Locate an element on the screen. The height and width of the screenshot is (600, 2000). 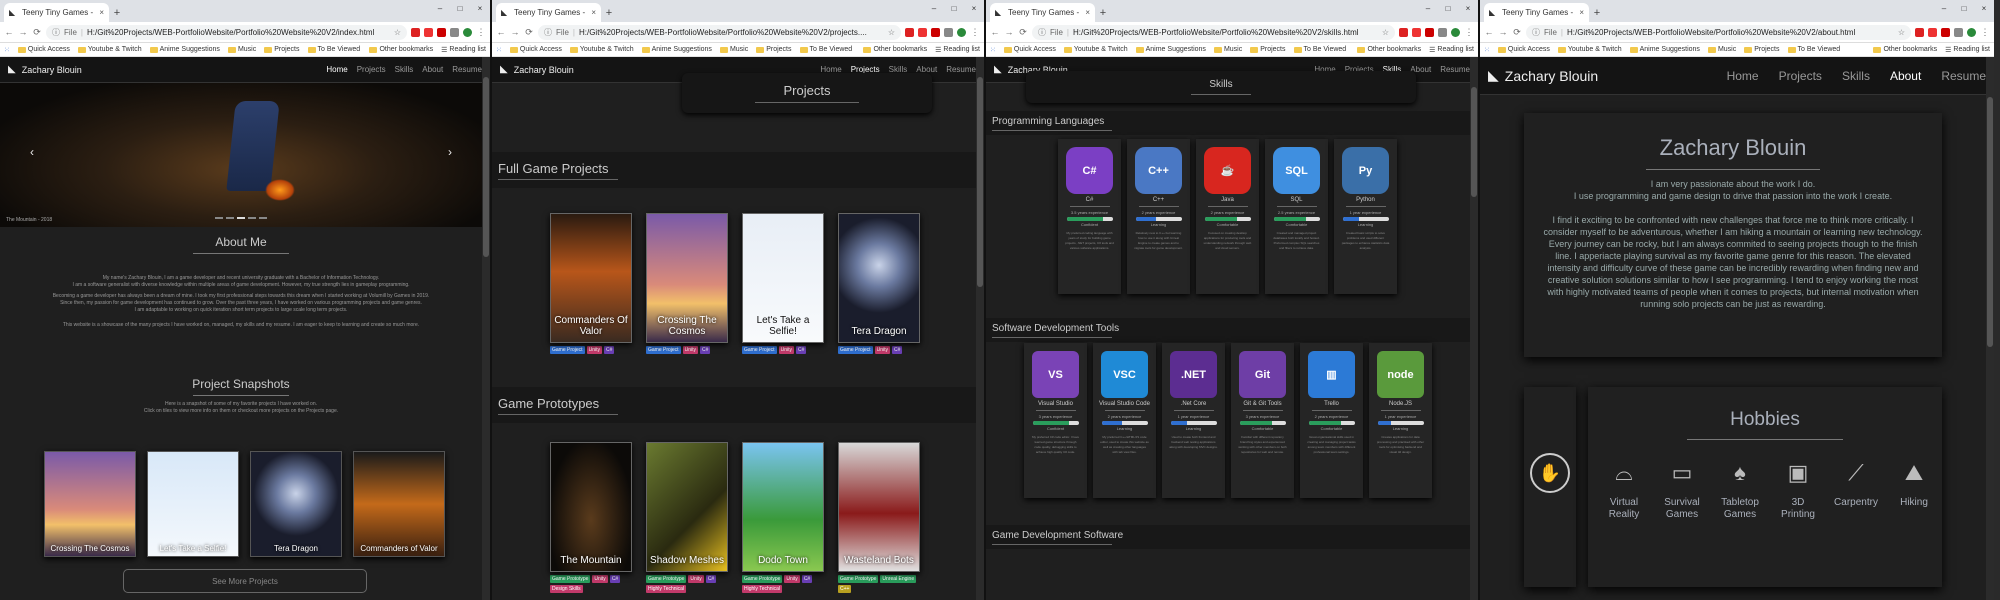
site-brand: ◣ Zachary Blouin is located at coordinates (1543, 75).